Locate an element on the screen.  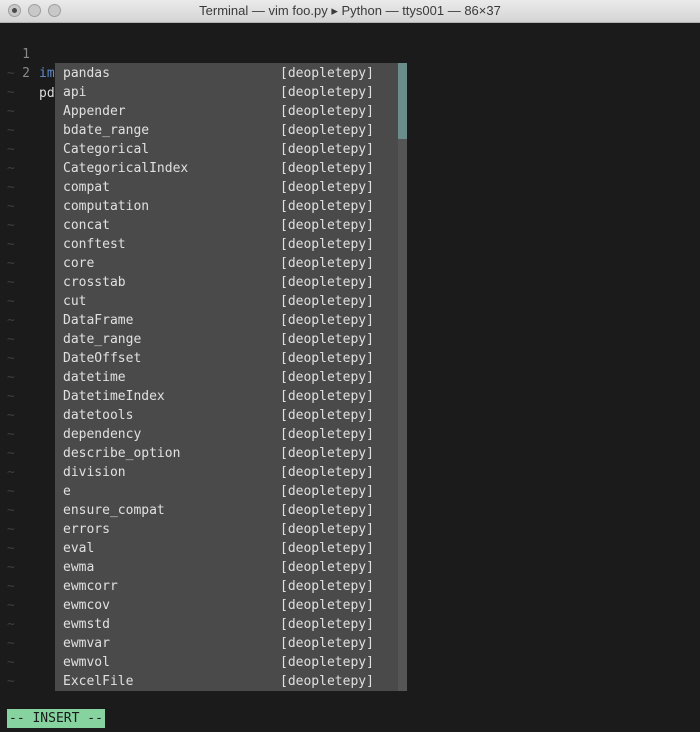
completion-word: Appender is located at coordinates (94, 111).